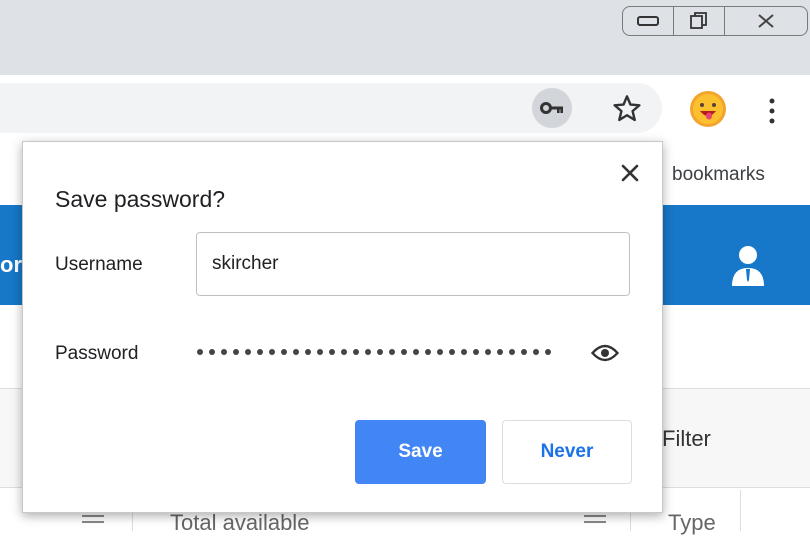 The height and width of the screenshot is (536, 810). Describe the element at coordinates (718, 175) in the screenshot. I see `bookmarks-label: bookmarks` at that location.